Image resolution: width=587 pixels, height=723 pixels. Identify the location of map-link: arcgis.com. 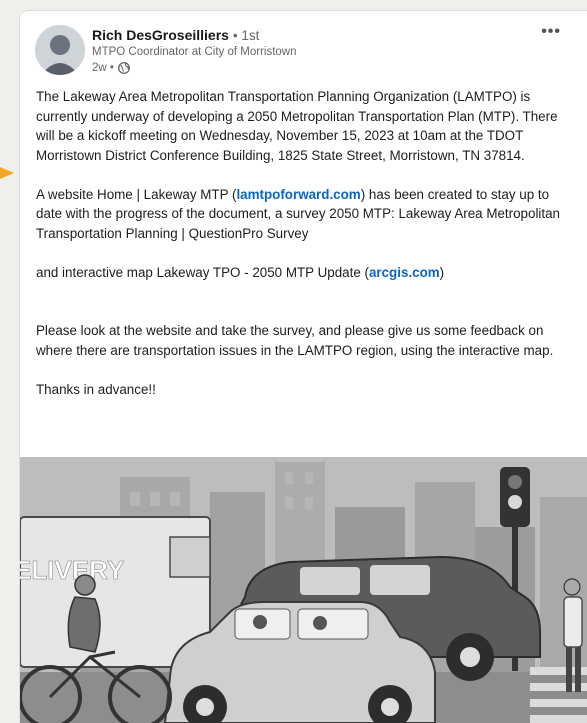
(404, 272).